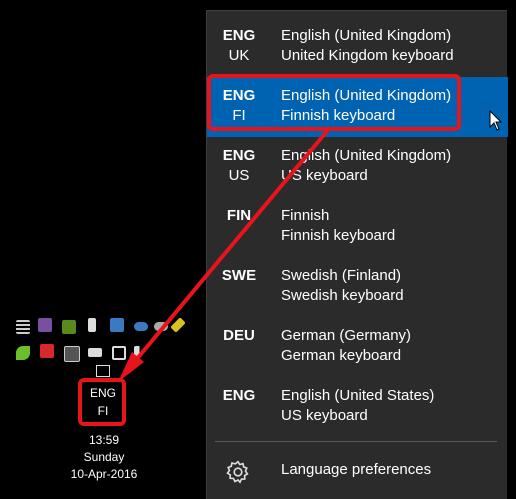 The image size is (516, 499). What do you see at coordinates (103, 411) in the screenshot?
I see `input-indicator-keyboard: FI` at bounding box center [103, 411].